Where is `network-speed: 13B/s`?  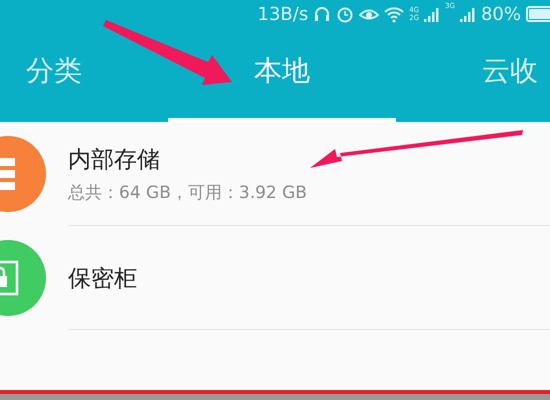
network-speed: 13B/s is located at coordinates (283, 14).